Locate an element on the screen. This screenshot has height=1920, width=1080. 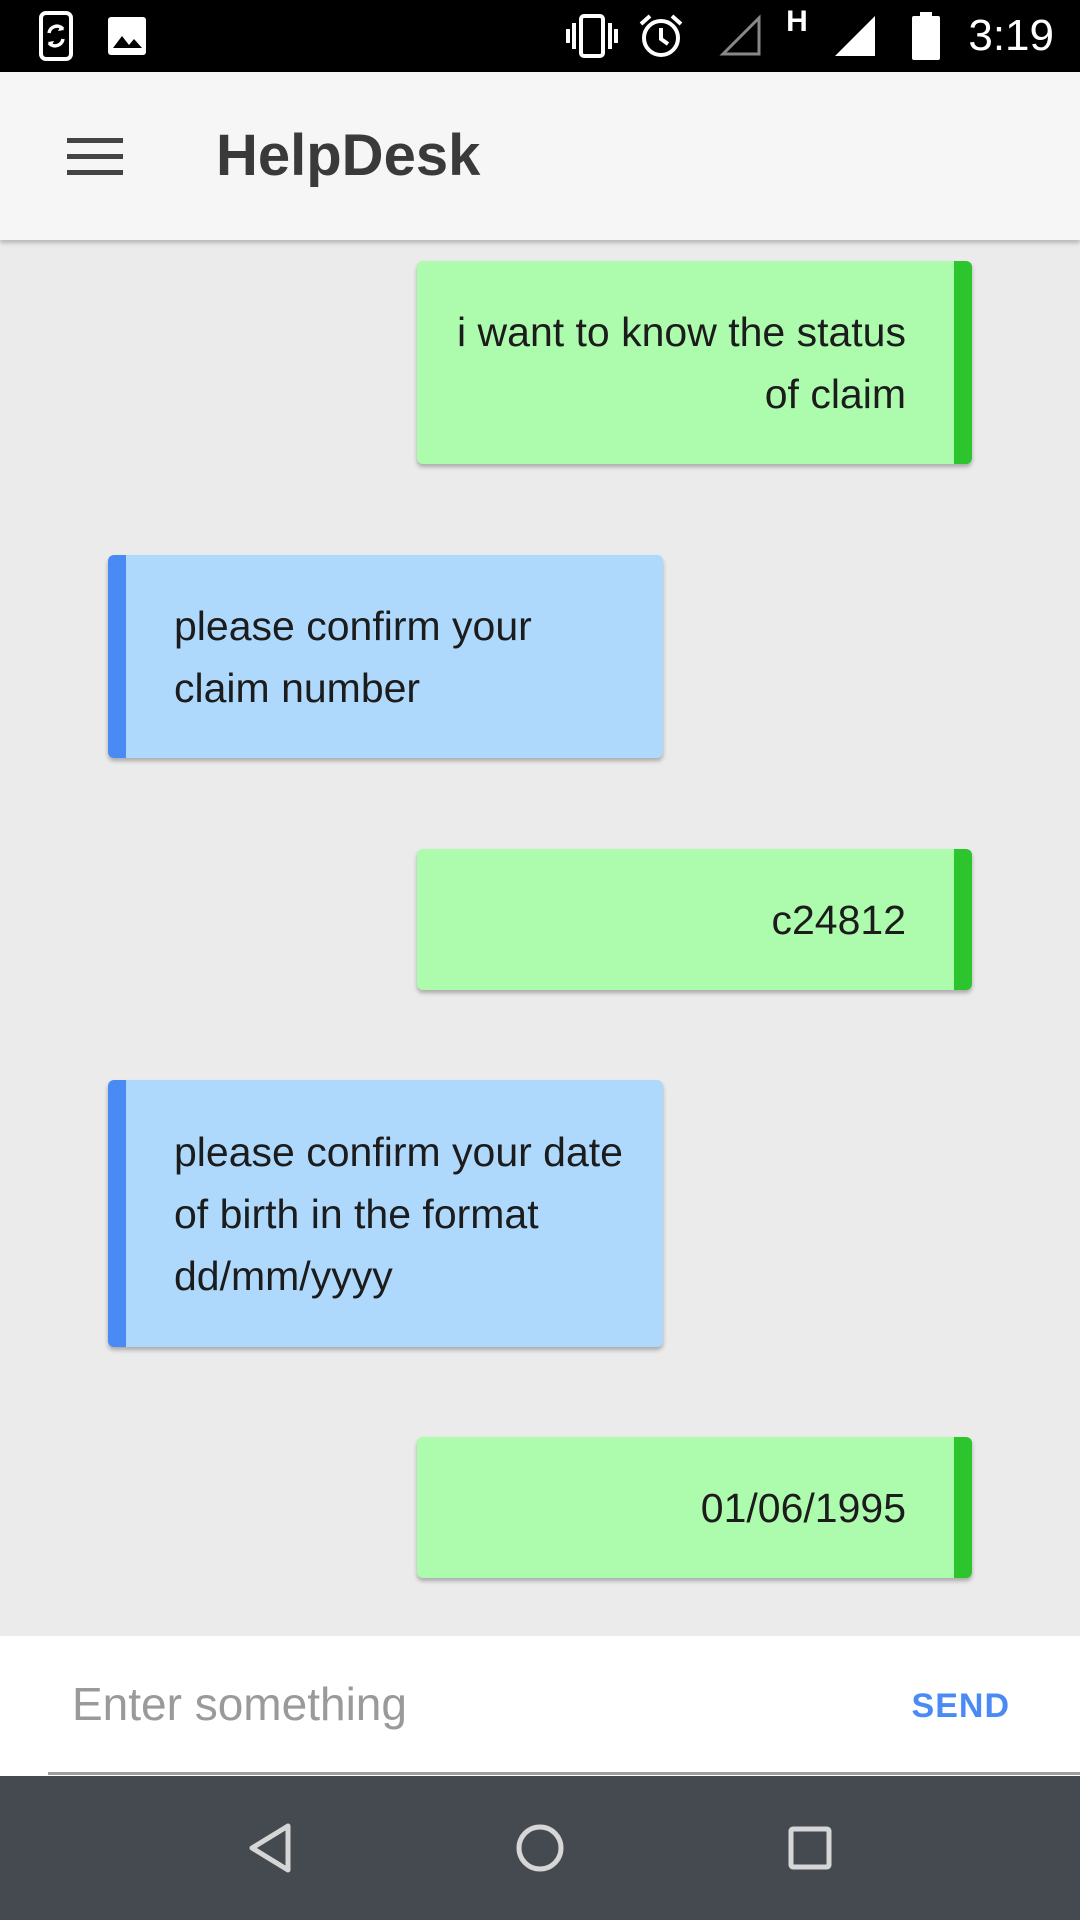
message-text: 01/06/1995 is located at coordinates (803, 1507).